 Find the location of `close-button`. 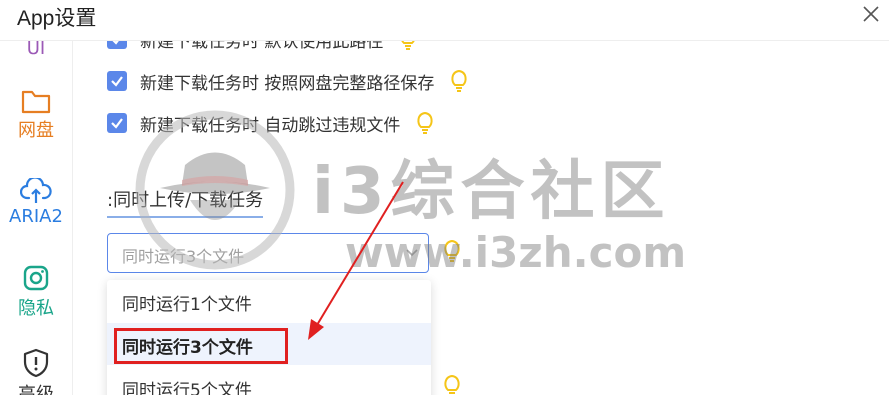

close-button is located at coordinates (871, 14).